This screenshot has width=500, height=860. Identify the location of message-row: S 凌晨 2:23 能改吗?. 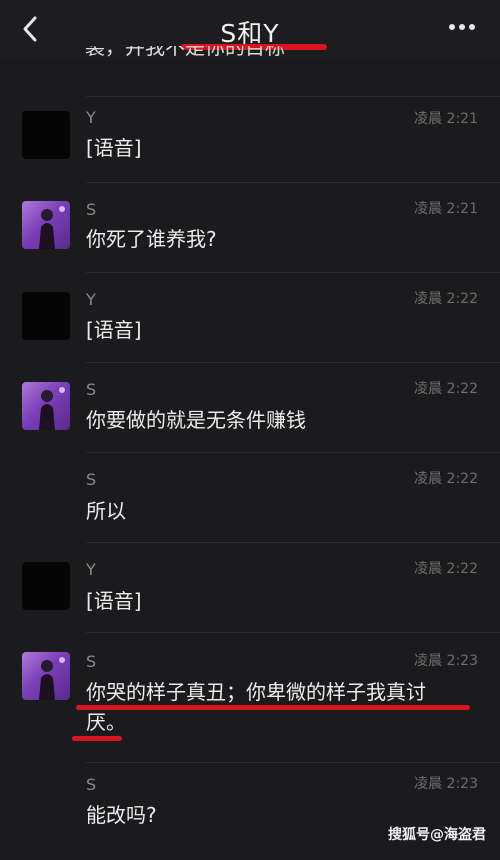
(250, 811).